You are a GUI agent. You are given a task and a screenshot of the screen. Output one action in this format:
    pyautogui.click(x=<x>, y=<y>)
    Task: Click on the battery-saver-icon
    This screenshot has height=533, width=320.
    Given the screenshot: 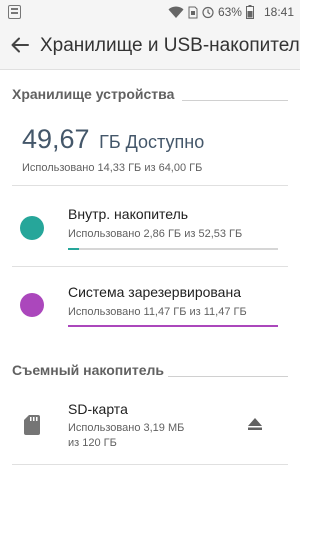 What is the action you would take?
    pyautogui.click(x=208, y=12)
    